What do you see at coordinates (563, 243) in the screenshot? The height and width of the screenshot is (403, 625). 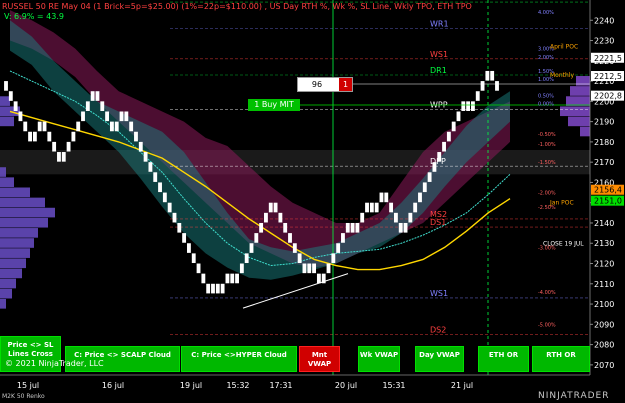 I see `poc-label: CLOSE 19 JUL` at bounding box center [563, 243].